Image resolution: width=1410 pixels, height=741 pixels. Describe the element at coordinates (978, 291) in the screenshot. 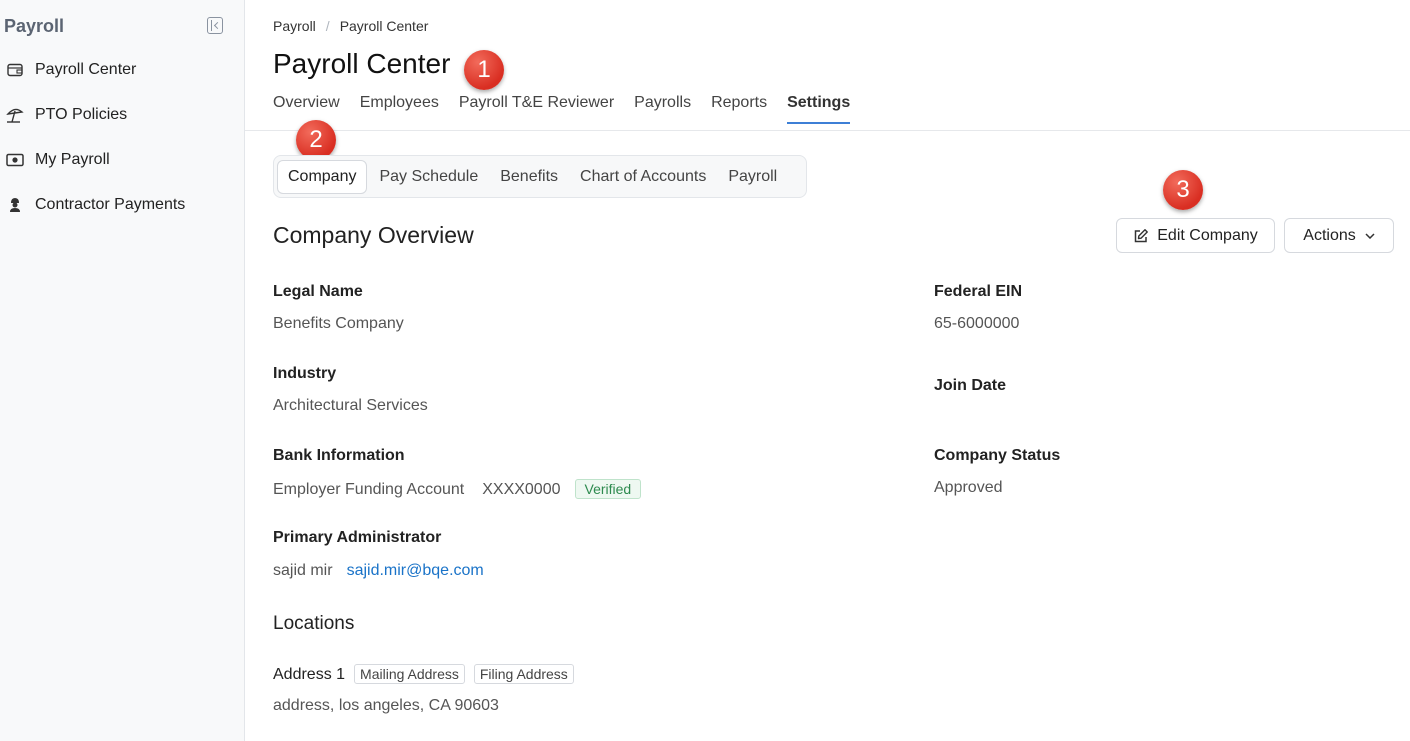

I see `federal-ein-label: Federal EIN` at that location.